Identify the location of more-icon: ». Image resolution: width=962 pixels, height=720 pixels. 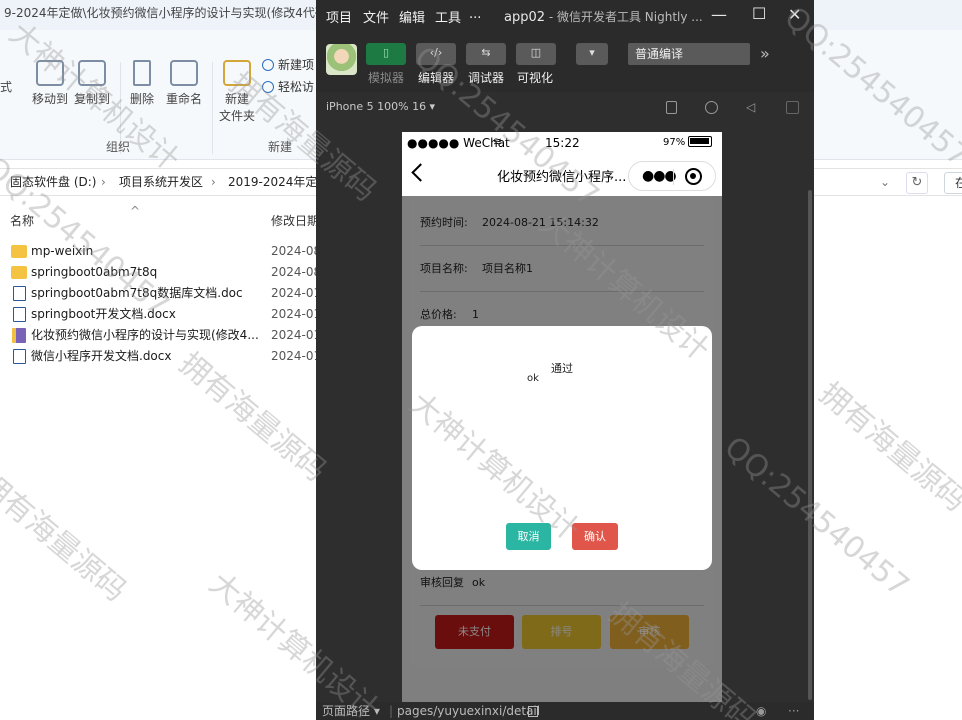
(765, 53).